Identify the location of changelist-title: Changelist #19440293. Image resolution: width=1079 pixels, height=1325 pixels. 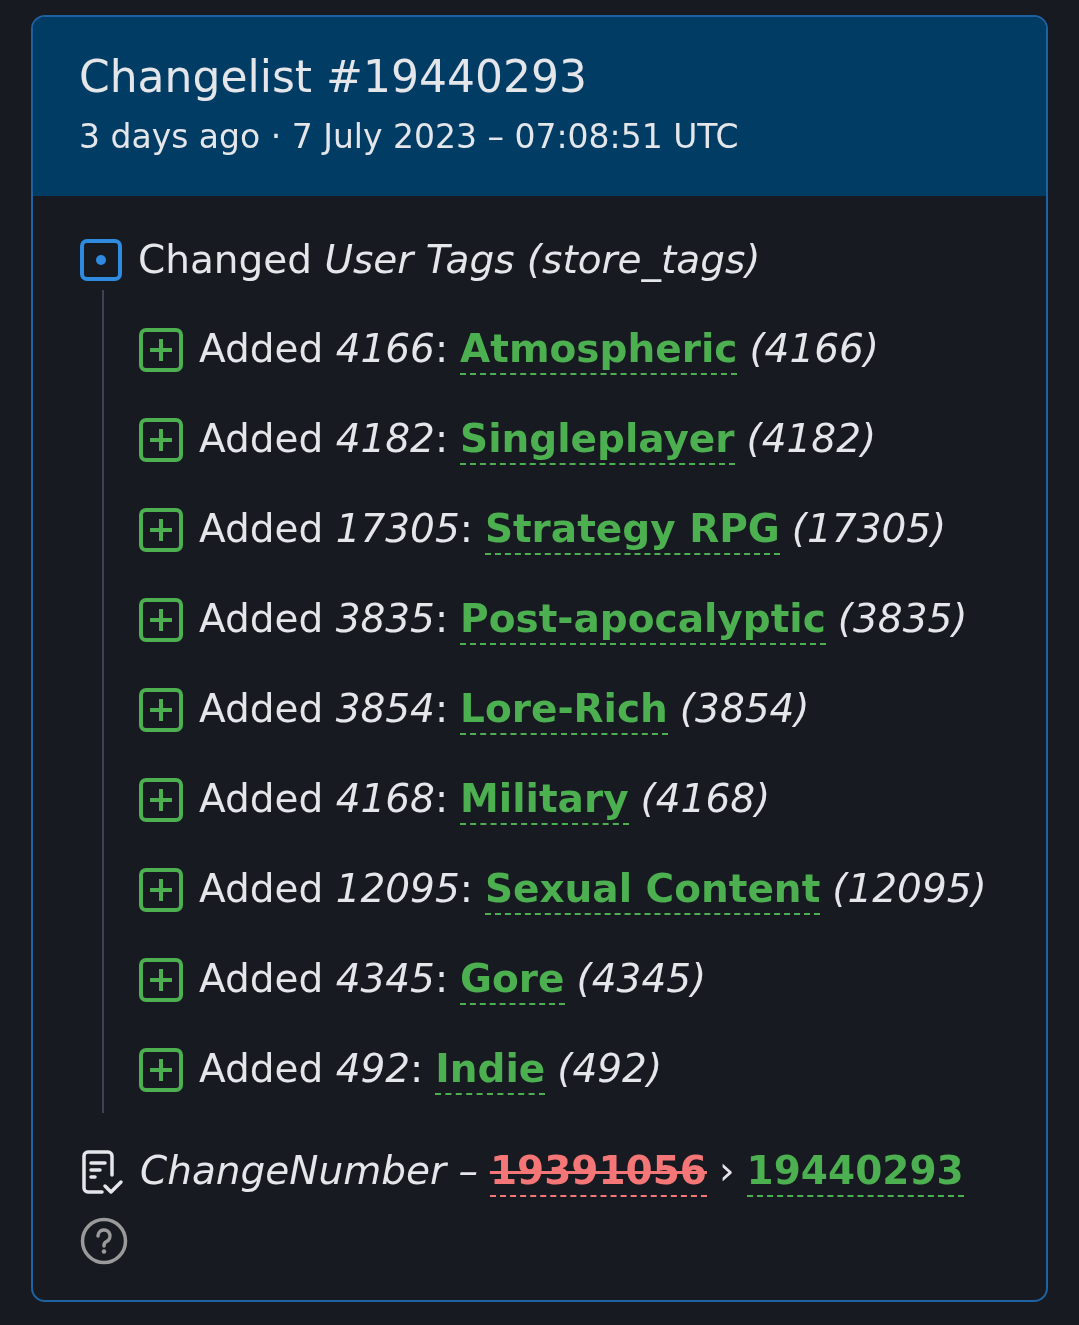
(333, 77).